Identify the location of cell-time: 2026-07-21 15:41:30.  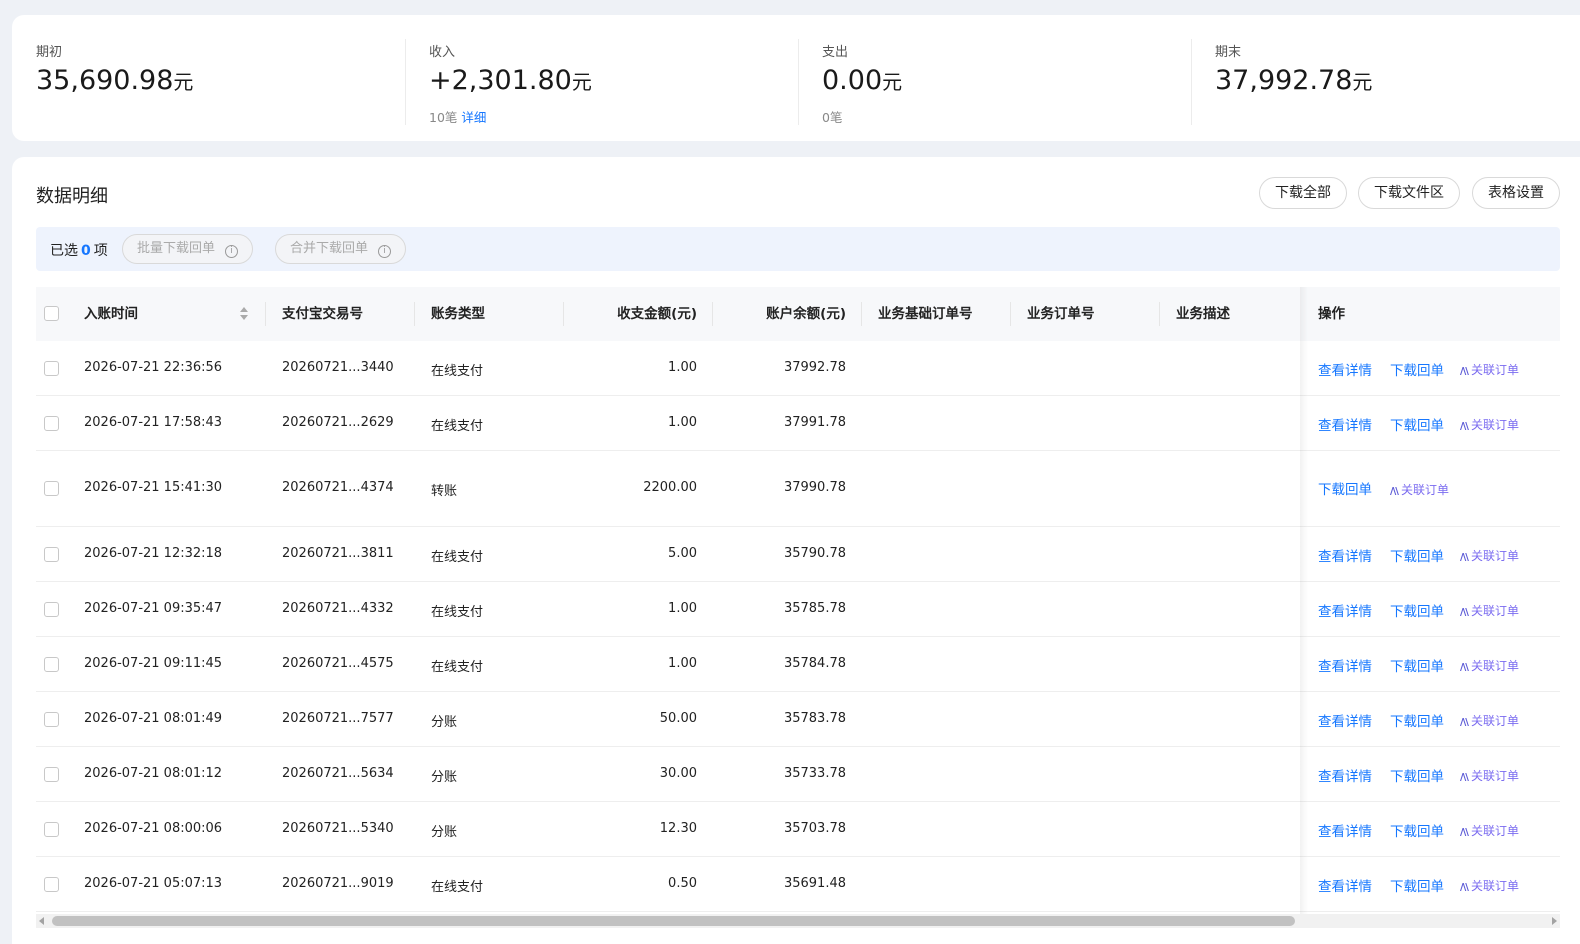
(153, 487).